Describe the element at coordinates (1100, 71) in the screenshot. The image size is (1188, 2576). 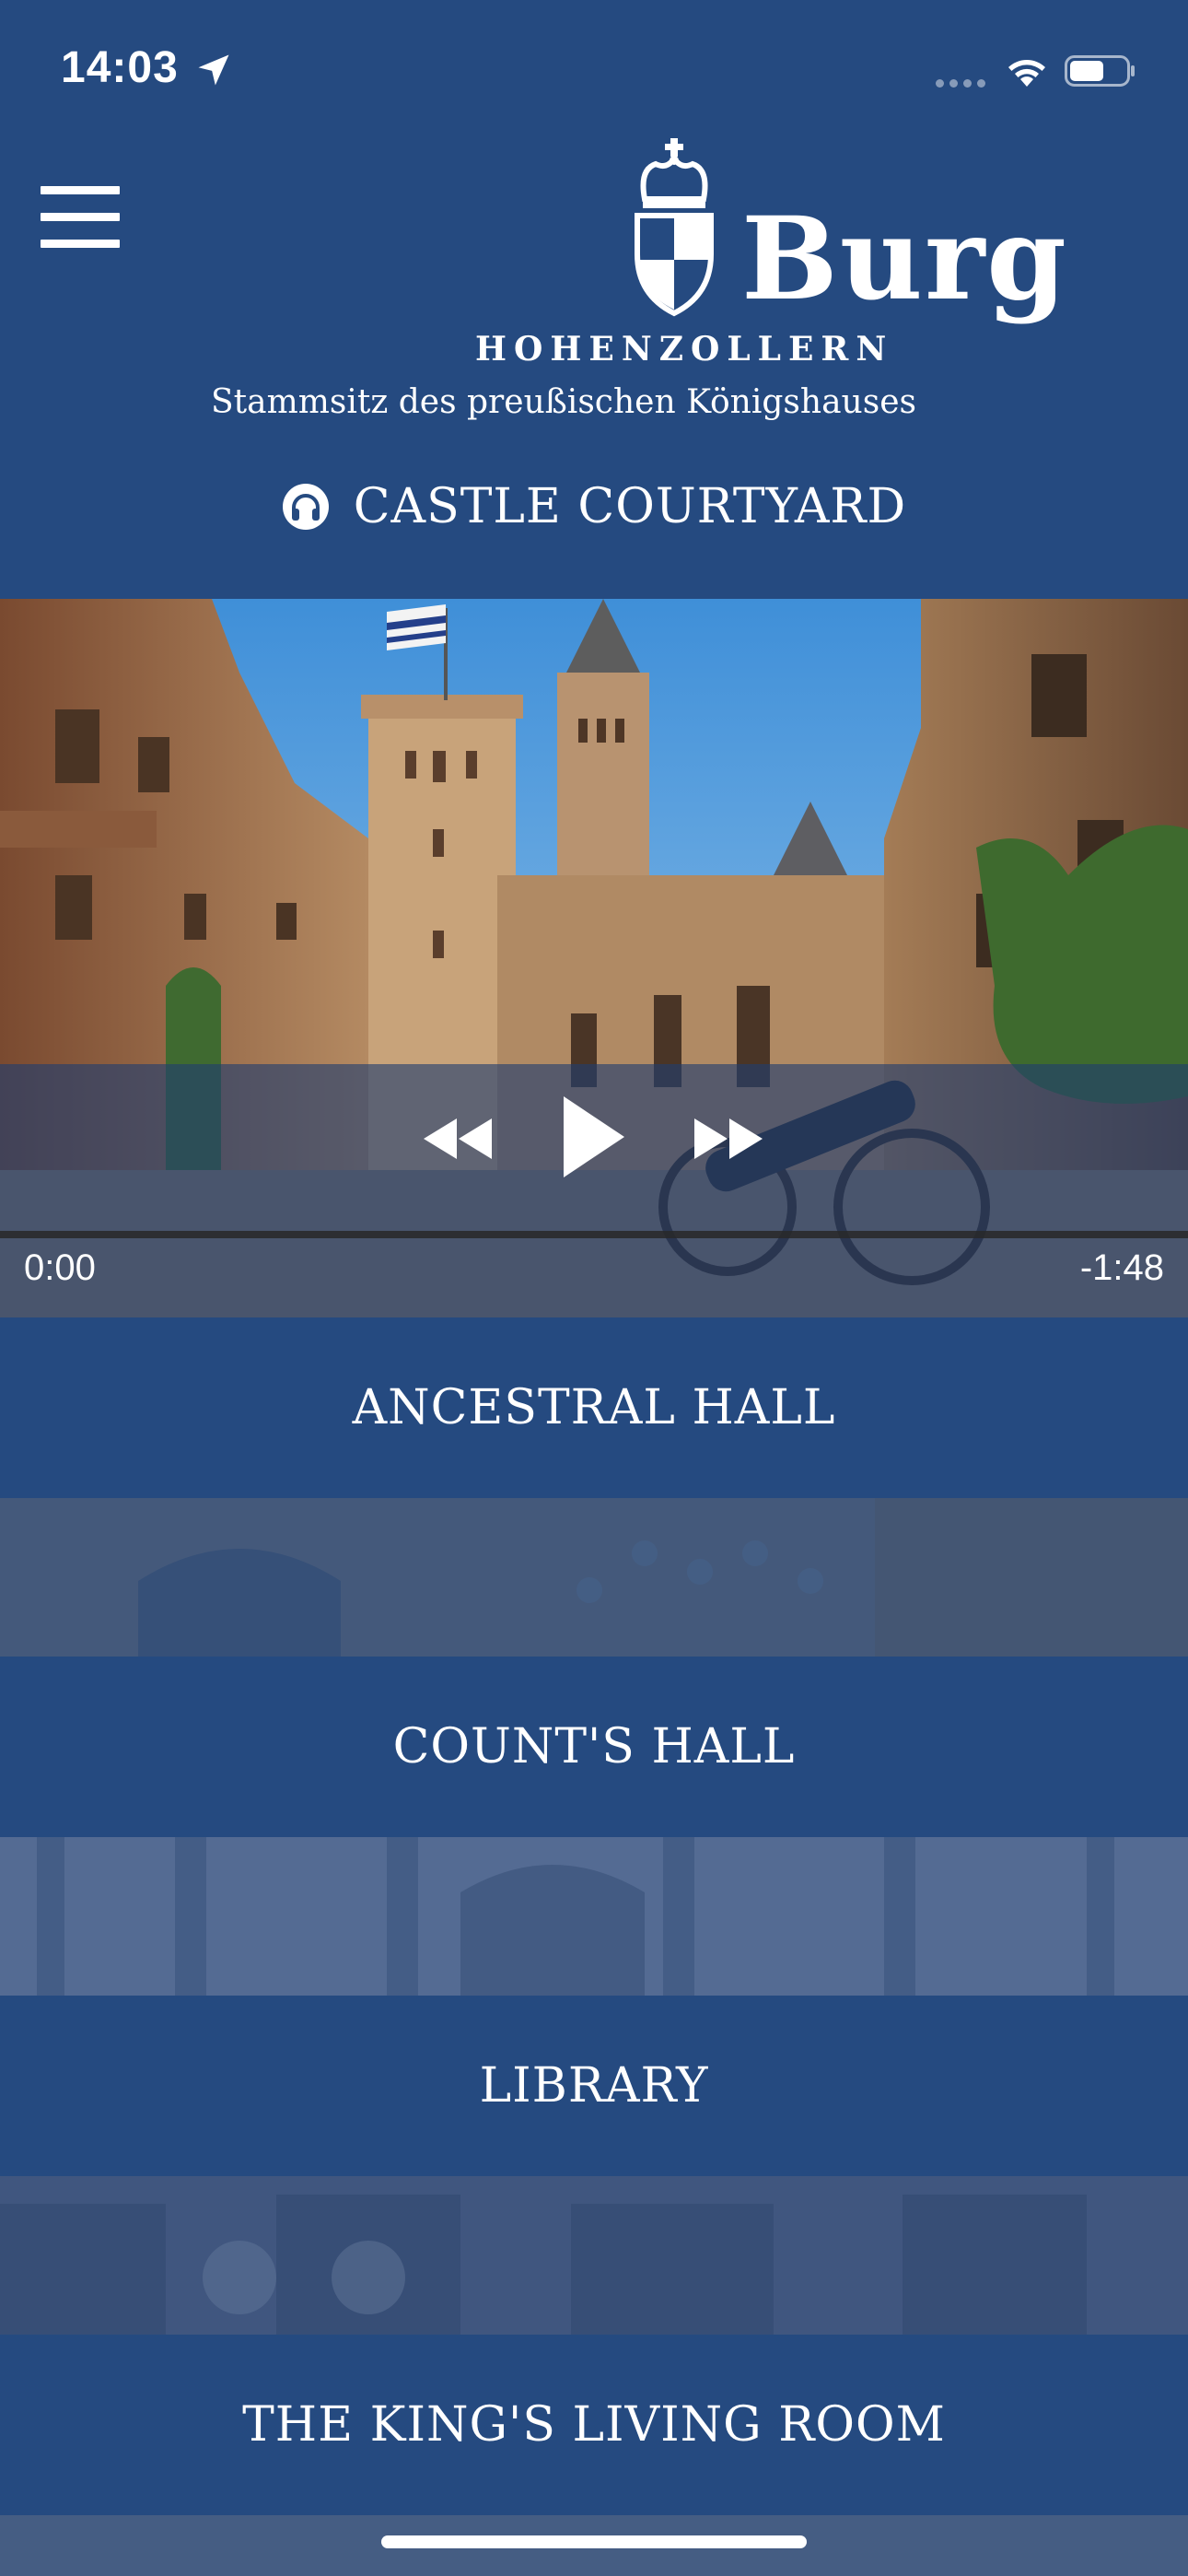
I see `battery-icon` at that location.